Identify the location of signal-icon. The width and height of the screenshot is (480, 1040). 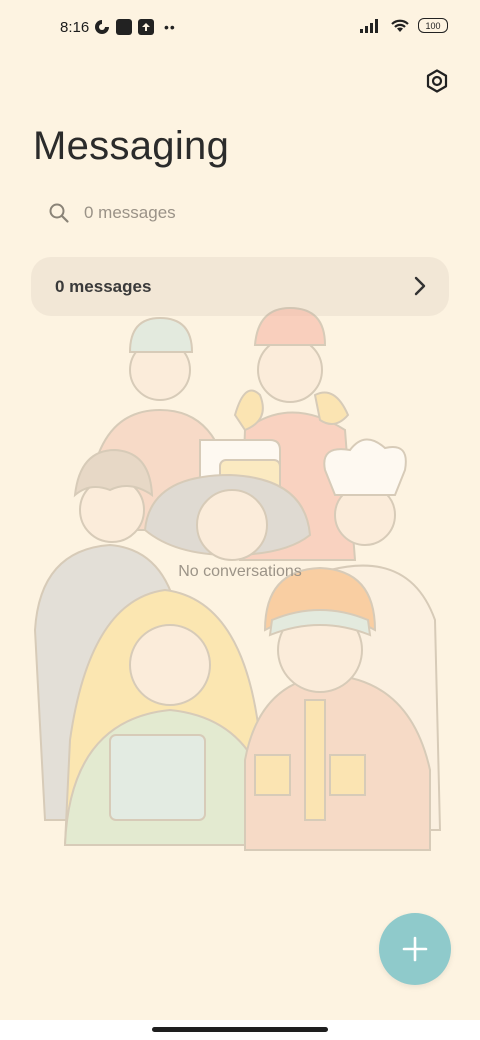
(369, 25).